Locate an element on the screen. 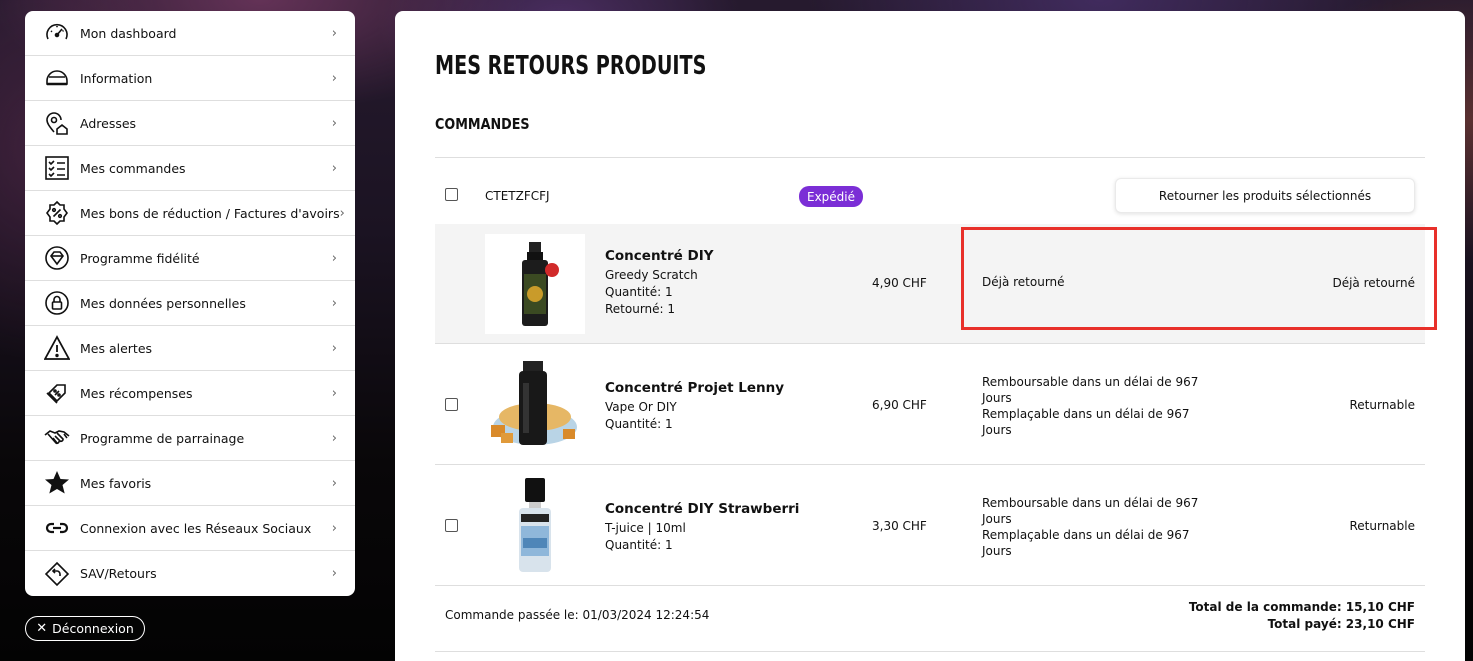 This screenshot has width=1473, height=661. sidebar-item-dashboard: Mon dashboard › is located at coordinates (190, 33).